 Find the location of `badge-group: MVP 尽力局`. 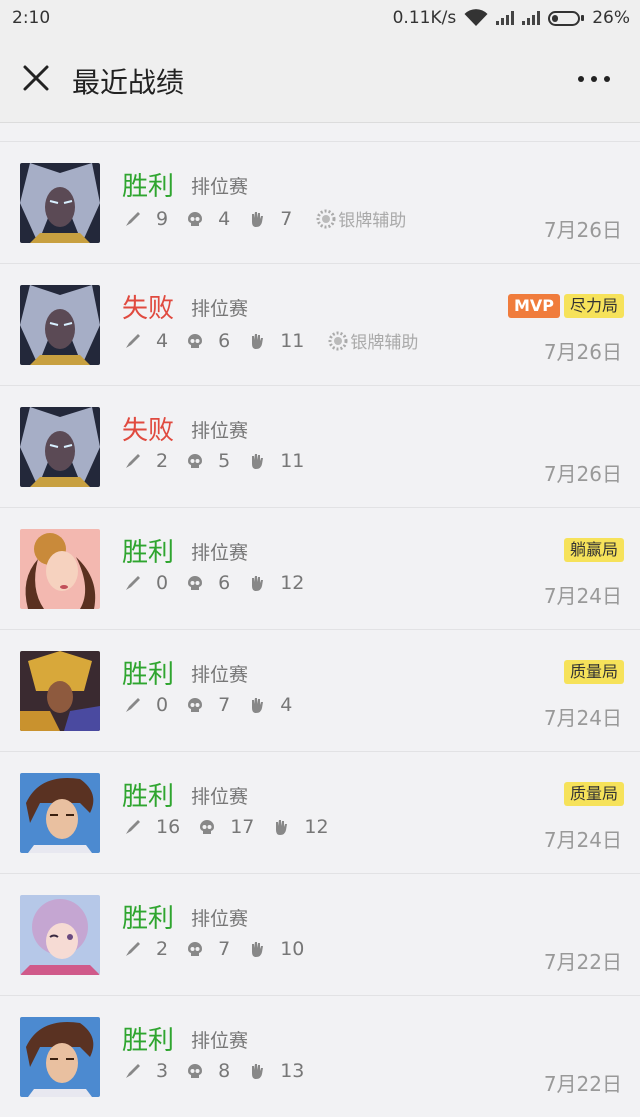

badge-group: MVP 尽力局 is located at coordinates (565, 306).